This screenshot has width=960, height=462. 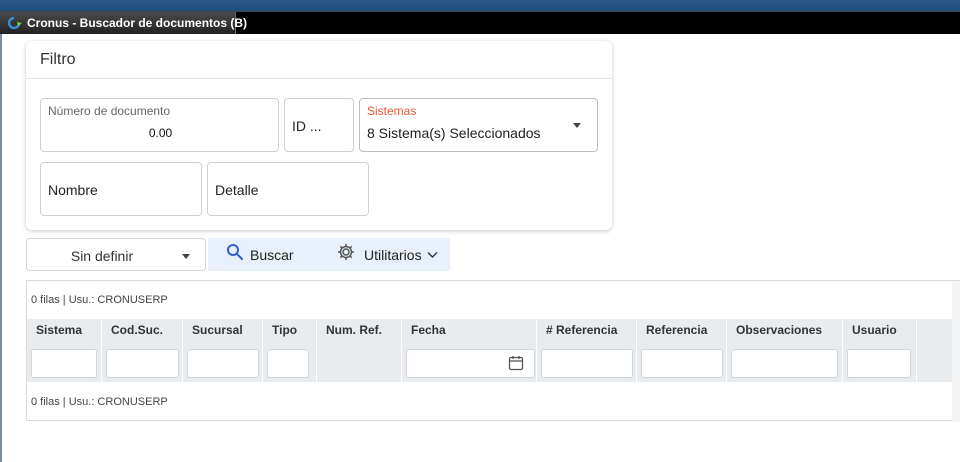 I want to click on column-header: Referencia, so click(x=677, y=330).